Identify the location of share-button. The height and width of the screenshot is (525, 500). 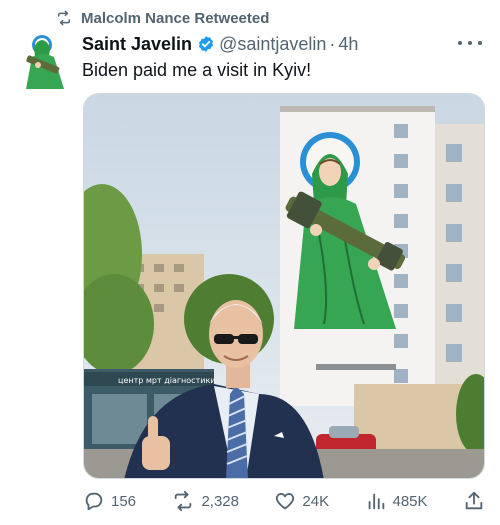
(474, 501).